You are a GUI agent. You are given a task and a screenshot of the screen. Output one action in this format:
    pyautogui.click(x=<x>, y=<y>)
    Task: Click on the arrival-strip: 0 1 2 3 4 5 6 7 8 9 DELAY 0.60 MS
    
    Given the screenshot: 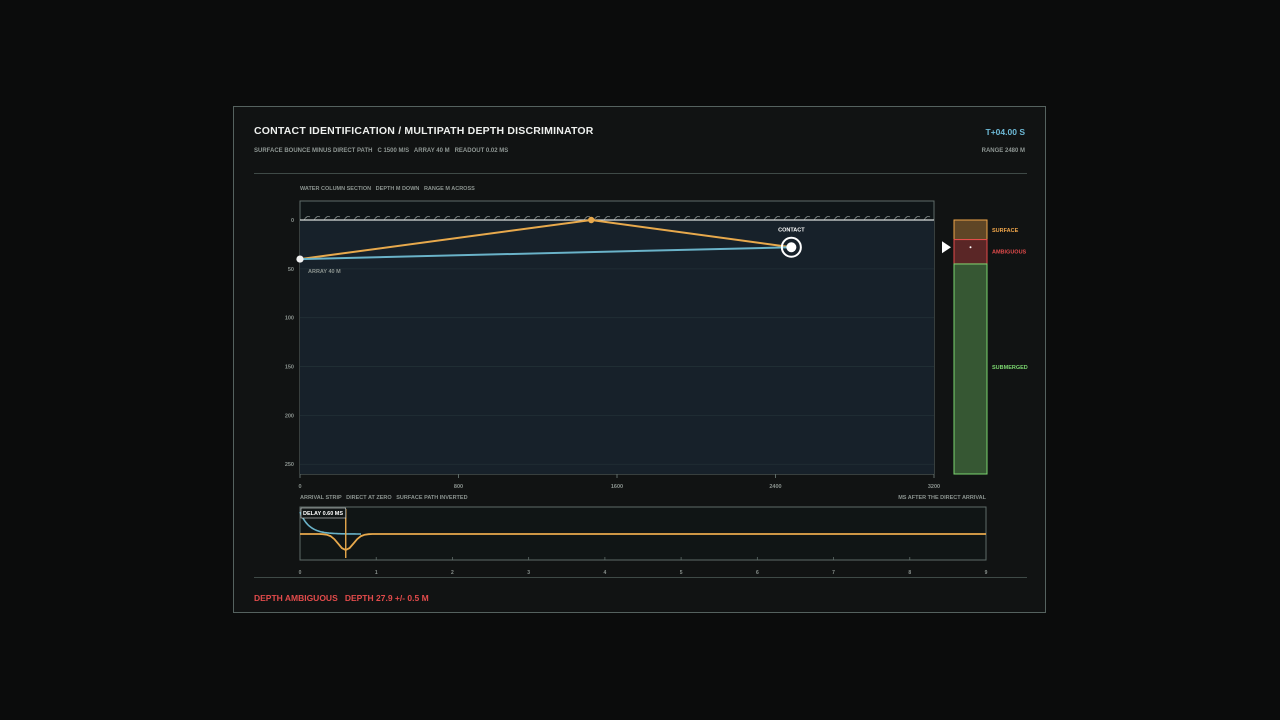 What is the action you would take?
    pyautogui.click(x=643, y=541)
    